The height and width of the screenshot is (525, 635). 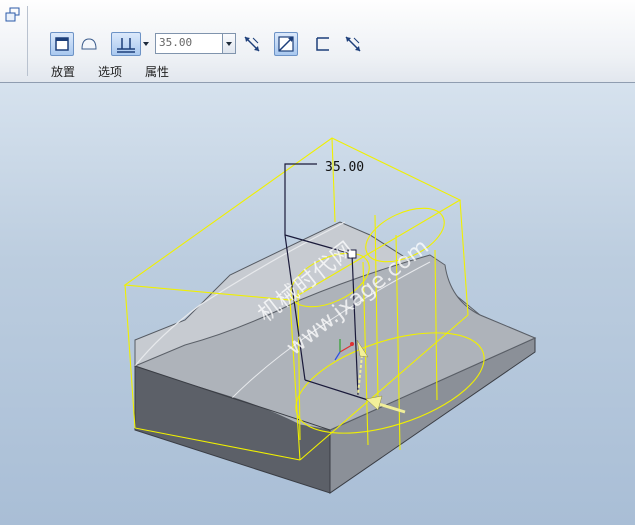 What do you see at coordinates (157, 71) in the screenshot?
I see `tab-properties: 属性` at bounding box center [157, 71].